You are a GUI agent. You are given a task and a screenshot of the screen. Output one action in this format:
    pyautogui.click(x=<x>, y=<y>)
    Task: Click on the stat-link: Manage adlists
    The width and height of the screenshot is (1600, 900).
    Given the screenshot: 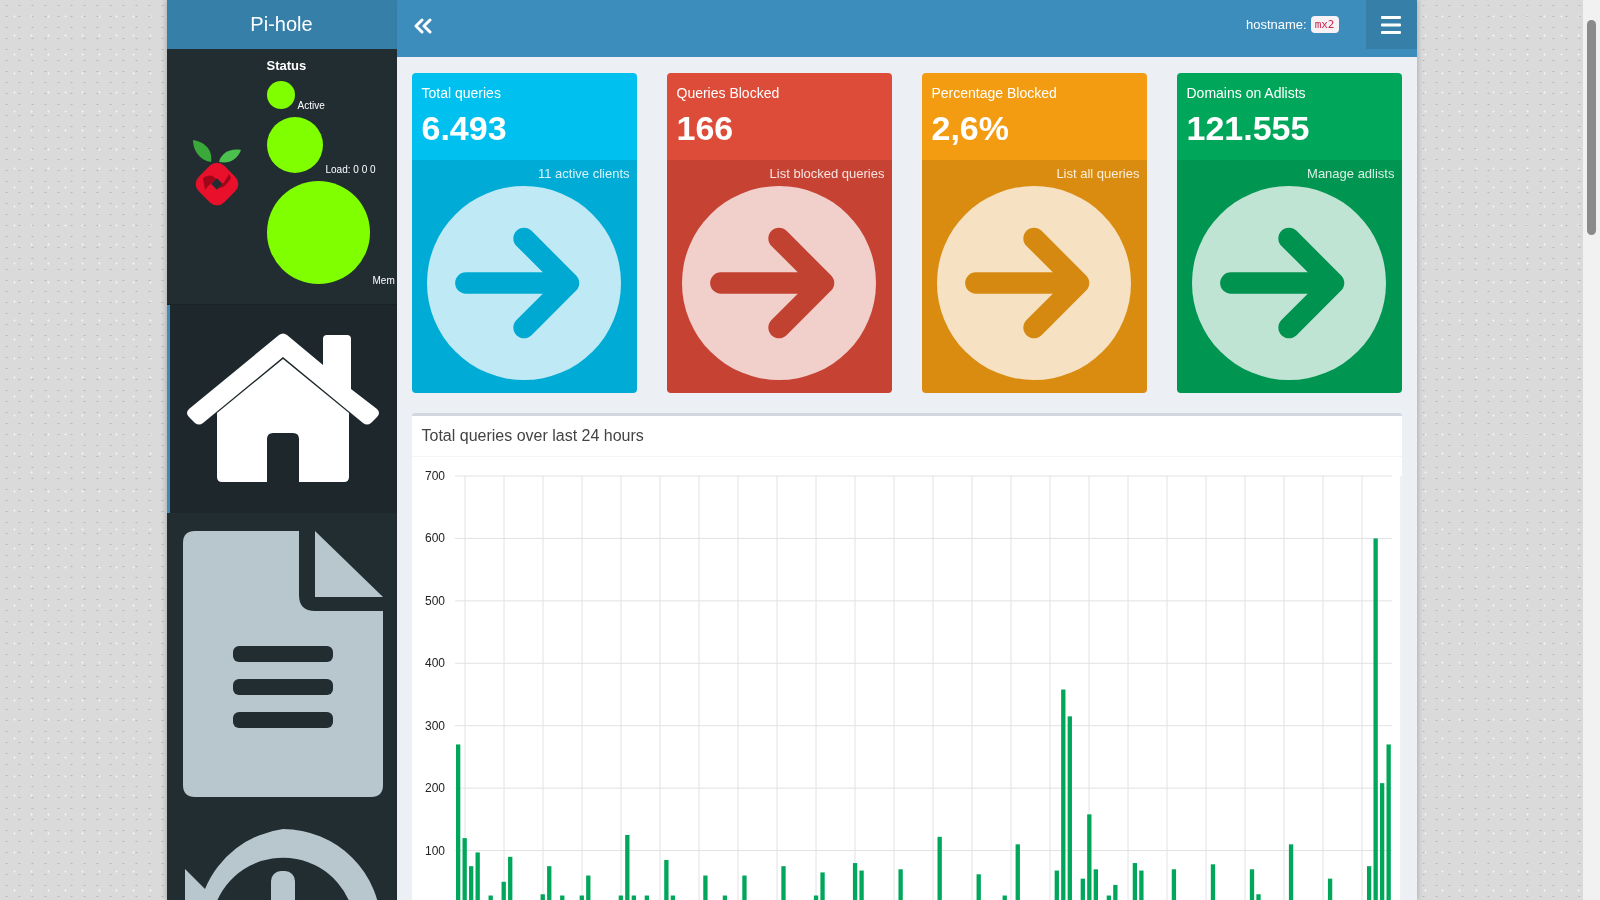 What is the action you would take?
    pyautogui.click(x=1351, y=173)
    